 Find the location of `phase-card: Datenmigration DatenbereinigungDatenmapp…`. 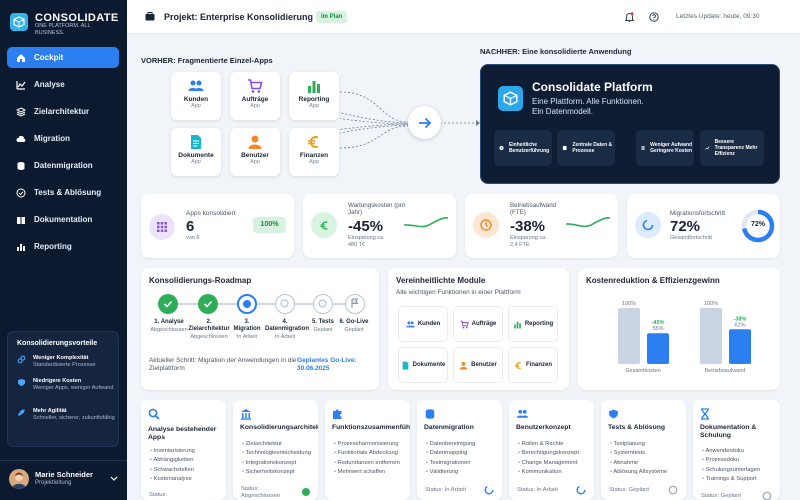

phase-card: Datenmigration DatenbereinigungDatenmapp… is located at coordinates (459, 450).